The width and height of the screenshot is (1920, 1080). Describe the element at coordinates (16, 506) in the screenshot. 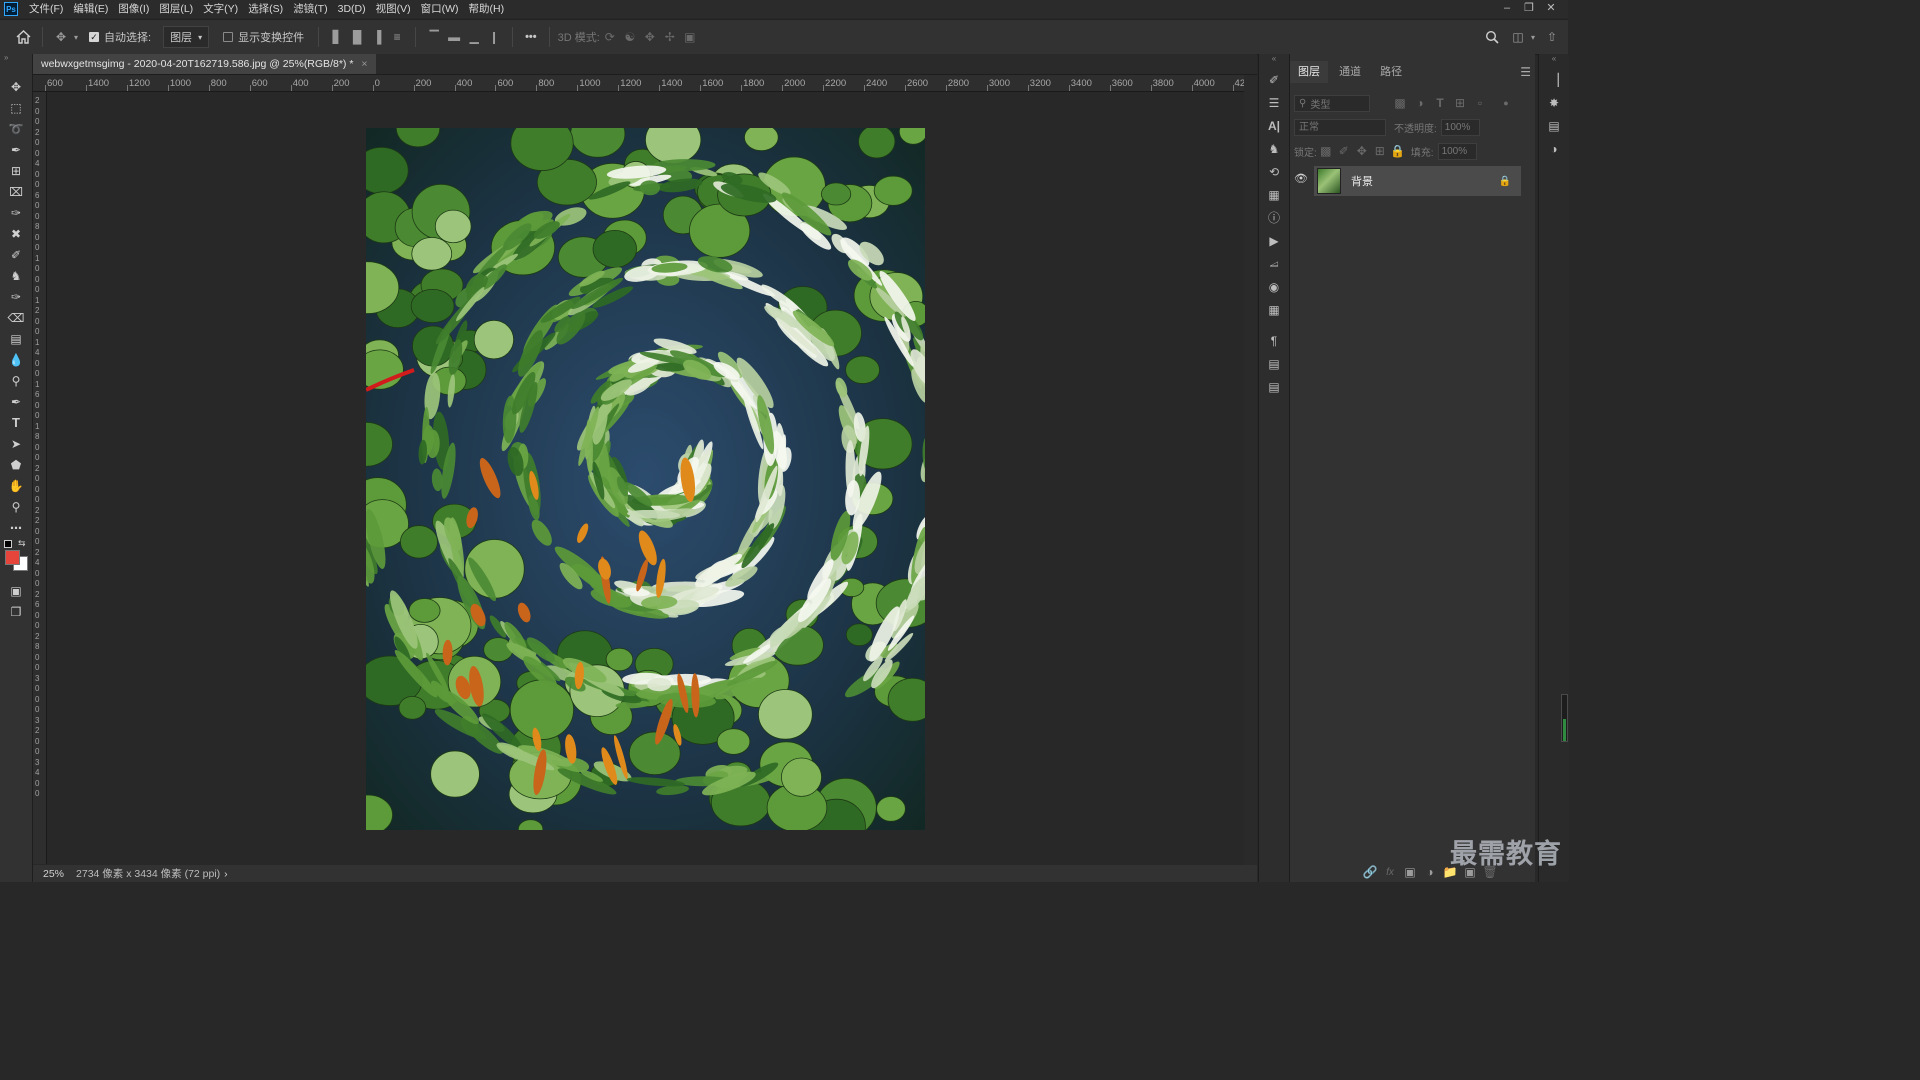

I see `zoom-icon: ⚲` at that location.